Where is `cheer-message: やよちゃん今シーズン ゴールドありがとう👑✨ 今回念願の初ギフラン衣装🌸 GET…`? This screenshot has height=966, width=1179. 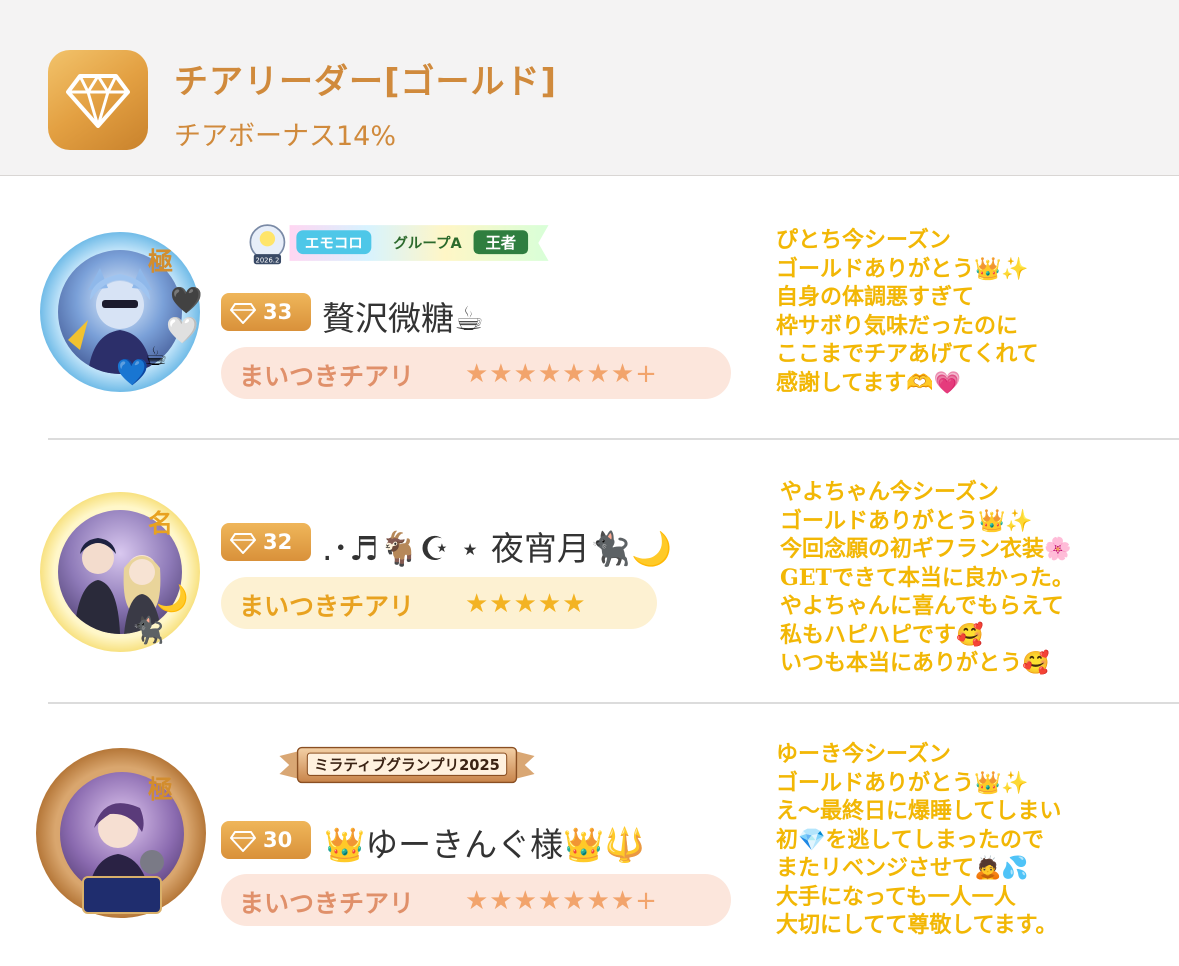
cheer-message: やよちゃん今シーズン ゴールドありがとう👑✨ 今回念願の初ギフラン衣装🌸 GET… is located at coordinates (927, 577).